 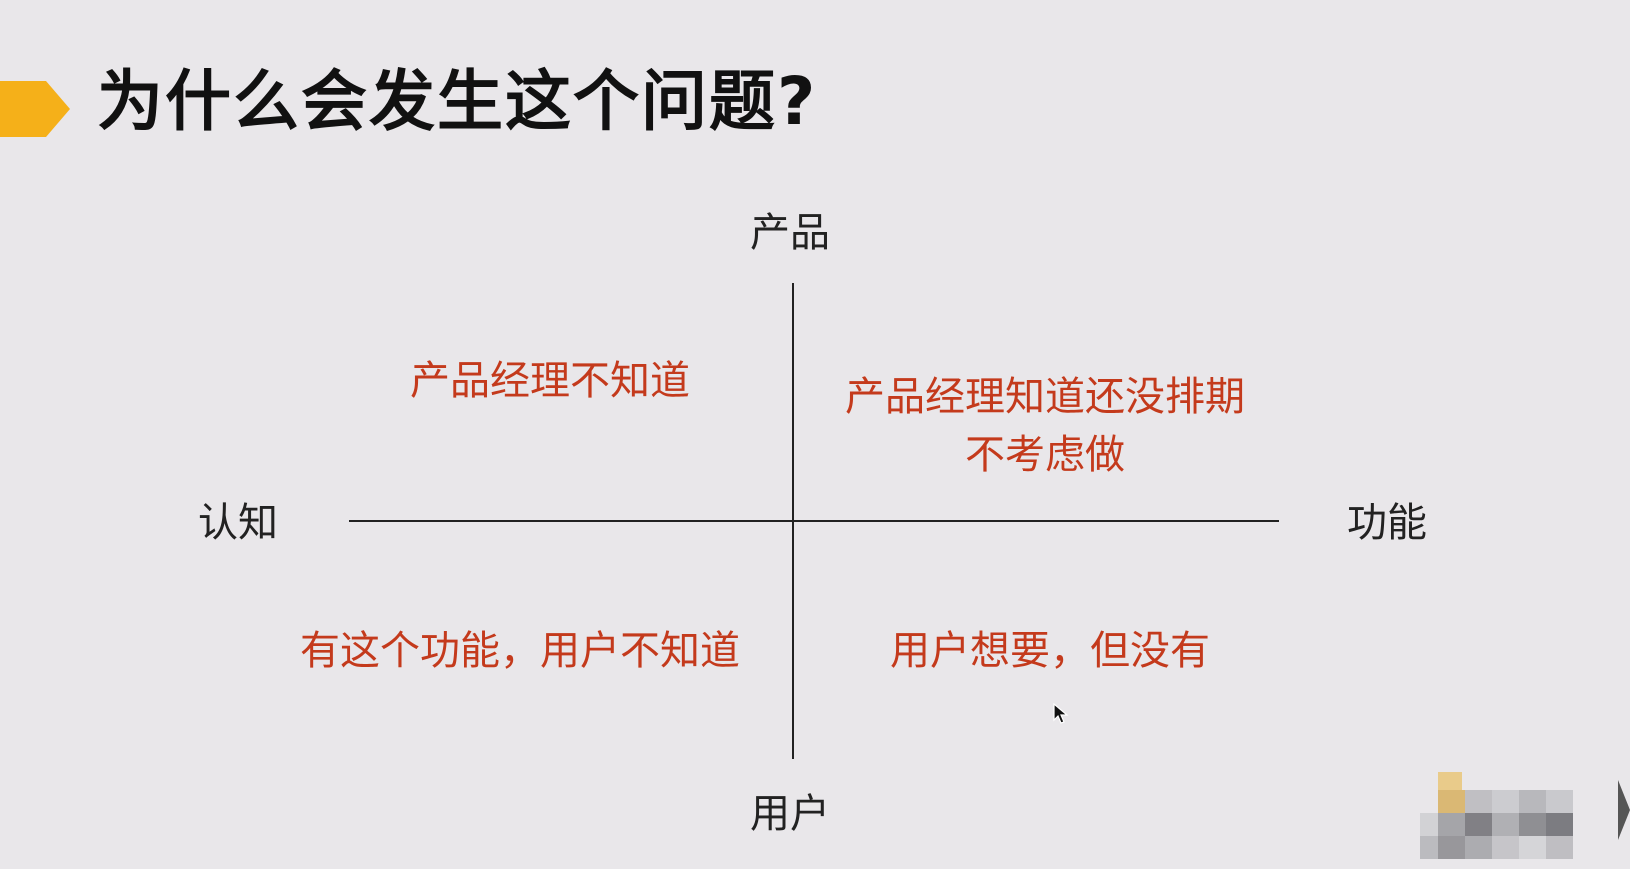 I want to click on quadrant-top-right: 产品经理知道还没排期 不考虑做, so click(x=1045, y=426).